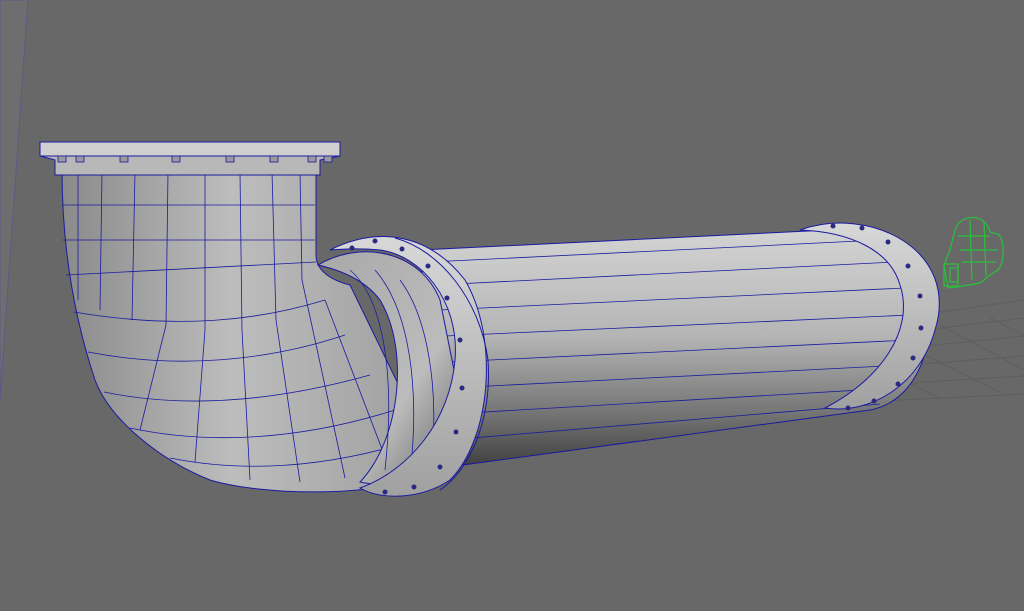  Describe the element at coordinates (190, 158) in the screenshot. I see `flange-top` at that location.